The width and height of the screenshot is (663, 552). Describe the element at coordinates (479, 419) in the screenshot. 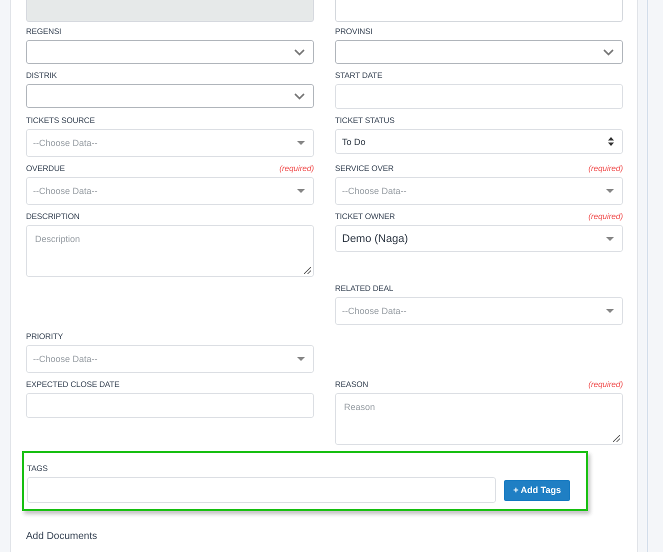

I see `textarea-field: Reason` at that location.